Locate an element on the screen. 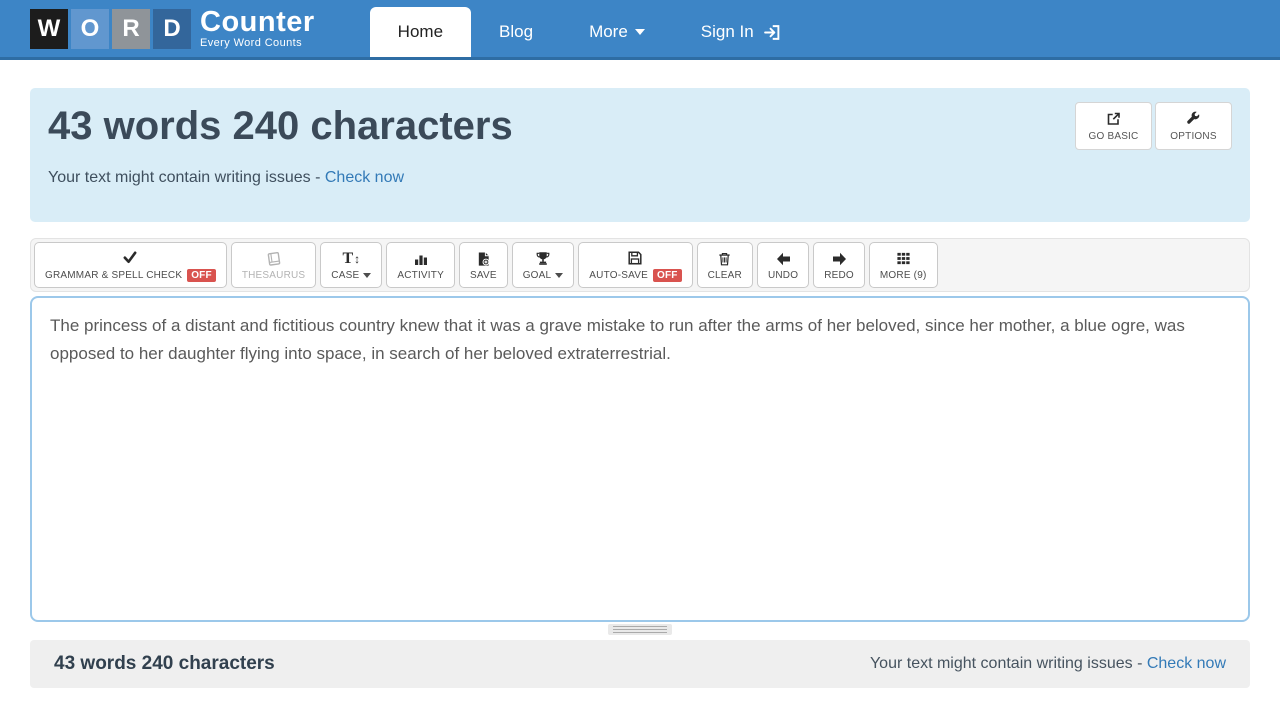 The height and width of the screenshot is (721, 1280). button-label-row: GRAMMAR & SPELL CHECK OFF is located at coordinates (130, 275).